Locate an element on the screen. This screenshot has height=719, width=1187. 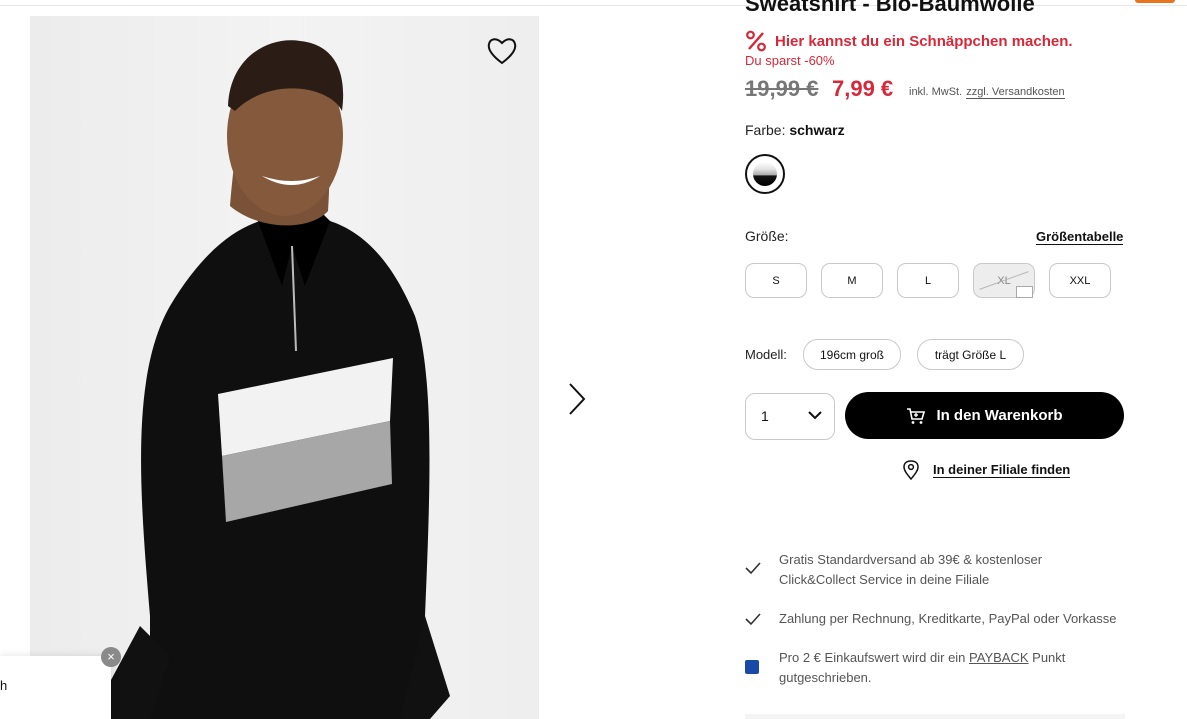
model-height-chip: 196cm groß is located at coordinates (852, 354).